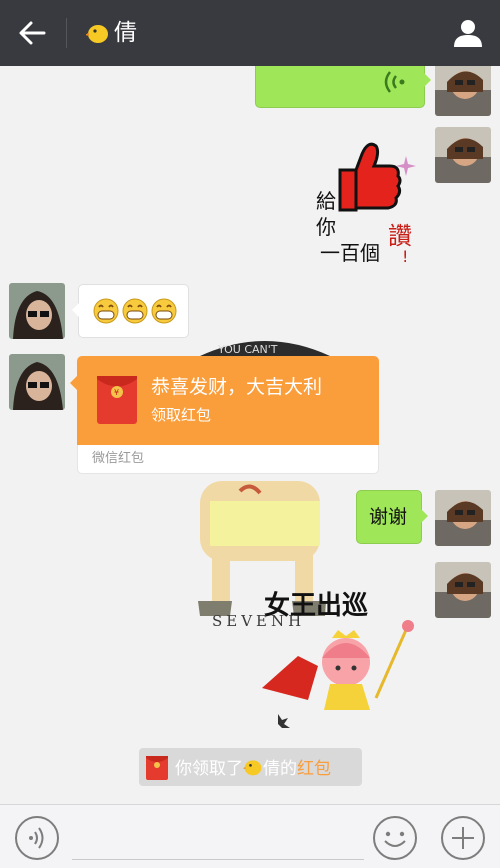 This screenshot has height=868, width=500. I want to click on system-note-text: 你领取了 倩的红包, so click(253, 768).